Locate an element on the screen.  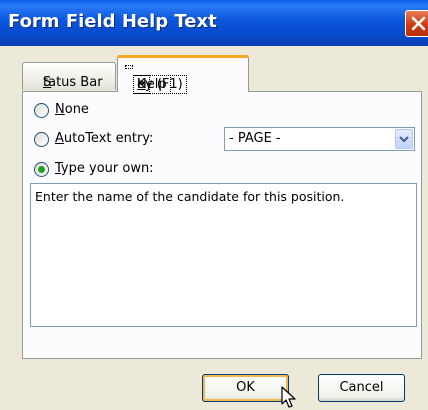
dropdown-button is located at coordinates (404, 139).